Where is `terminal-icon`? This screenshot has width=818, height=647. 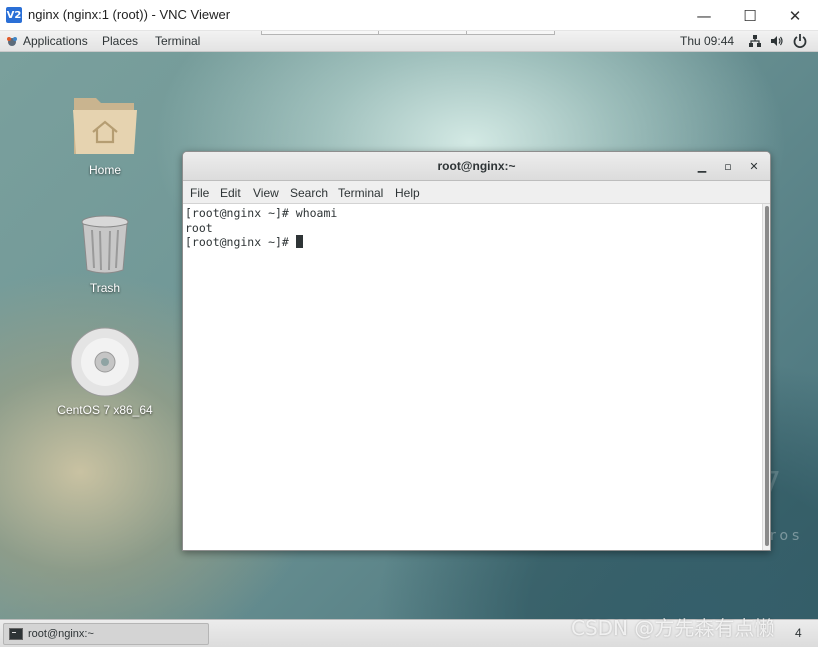 terminal-icon is located at coordinates (16, 634).